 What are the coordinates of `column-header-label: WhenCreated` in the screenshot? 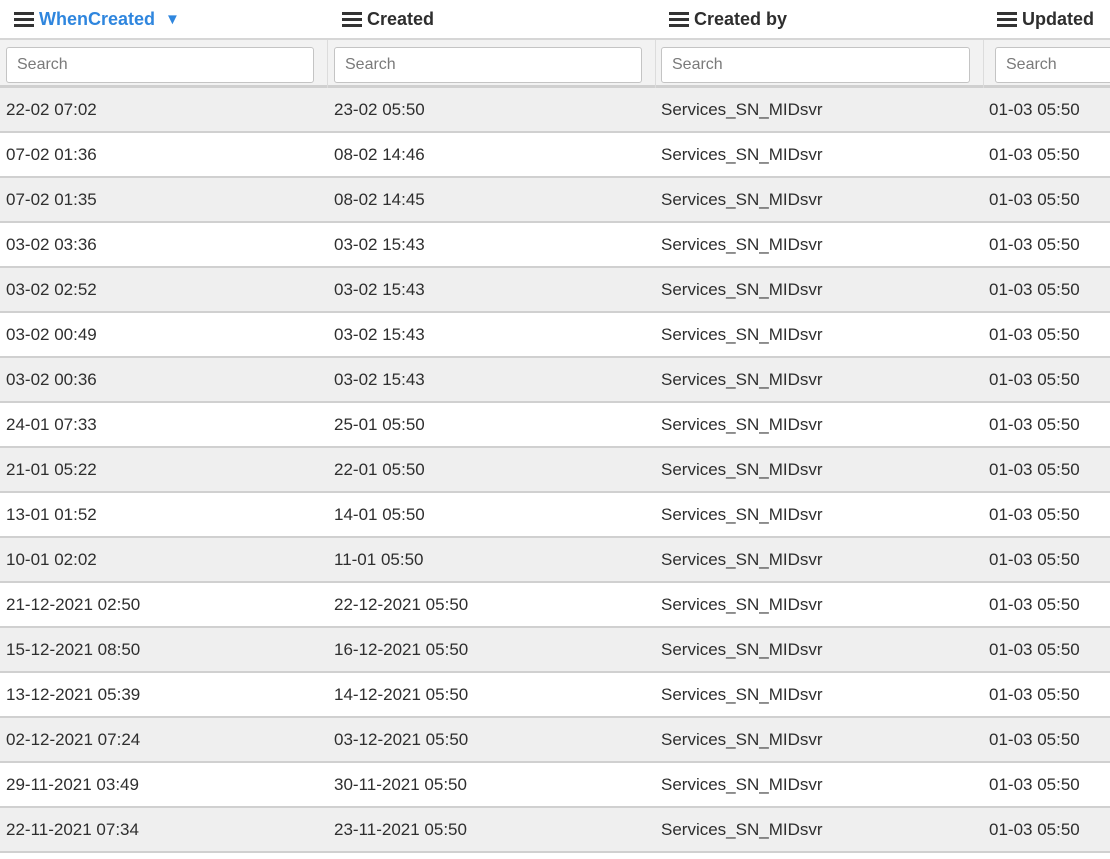 It's located at (97, 18).